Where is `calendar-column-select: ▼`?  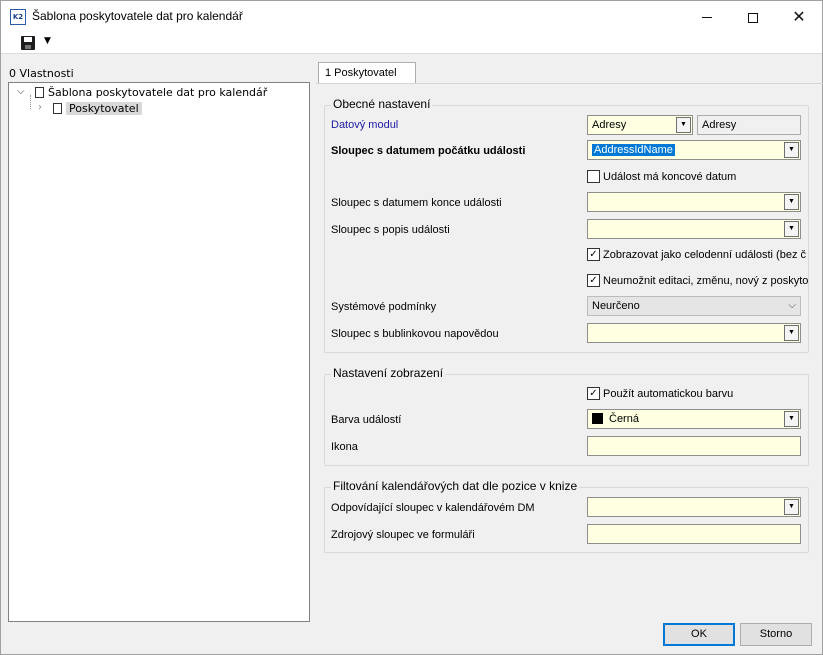
calendar-column-select: ▼ is located at coordinates (694, 507).